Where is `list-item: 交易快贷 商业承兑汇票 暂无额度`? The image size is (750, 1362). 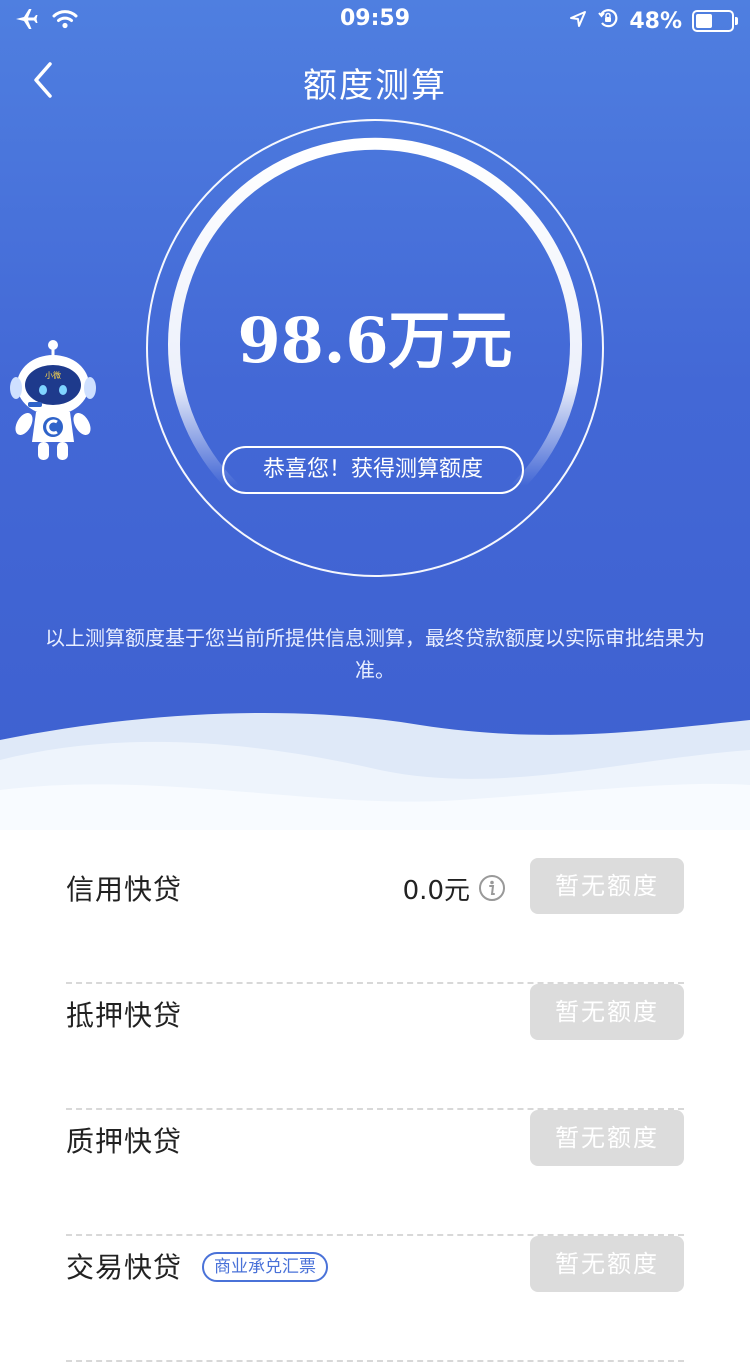
list-item: 交易快贷 商业承兑汇票 暂无额度 is located at coordinates (375, 1299).